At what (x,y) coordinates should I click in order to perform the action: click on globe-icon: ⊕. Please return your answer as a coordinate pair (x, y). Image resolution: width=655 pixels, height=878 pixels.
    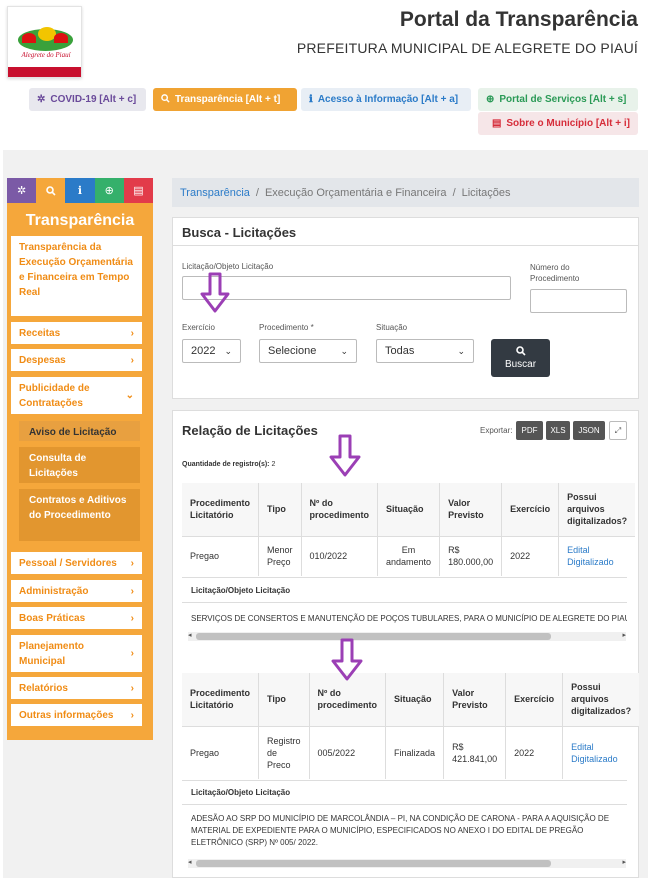
    Looking at the image, I should click on (109, 190).